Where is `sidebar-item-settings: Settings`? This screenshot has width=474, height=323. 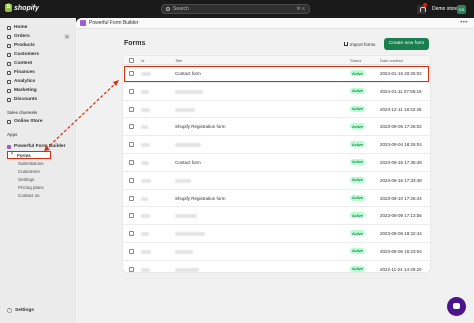
sidebar-item-settings: Settings is located at coordinates (20, 310).